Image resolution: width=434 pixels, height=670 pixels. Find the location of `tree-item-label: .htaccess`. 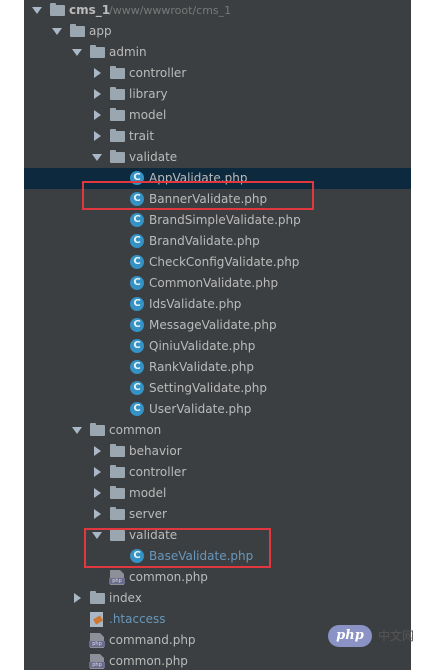

tree-item-label: .htaccess is located at coordinates (137, 619).